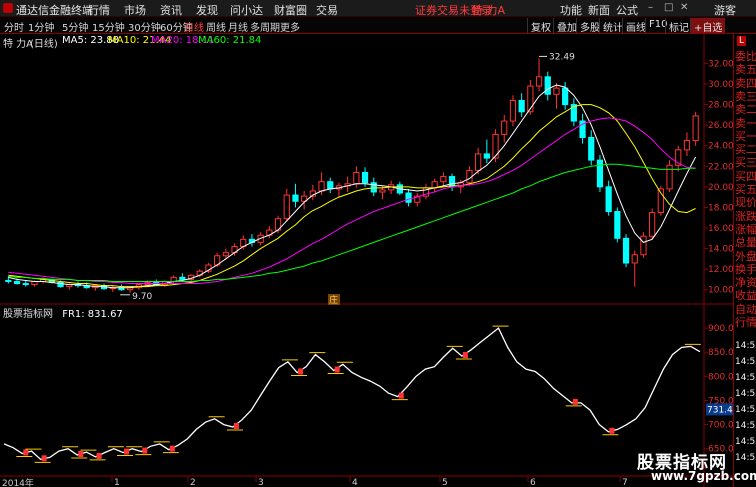 Image resolution: width=756 pixels, height=487 pixels. Describe the element at coordinates (720, 426) in the screenshot. I see `indicator-tick-label: 700.0` at that location.